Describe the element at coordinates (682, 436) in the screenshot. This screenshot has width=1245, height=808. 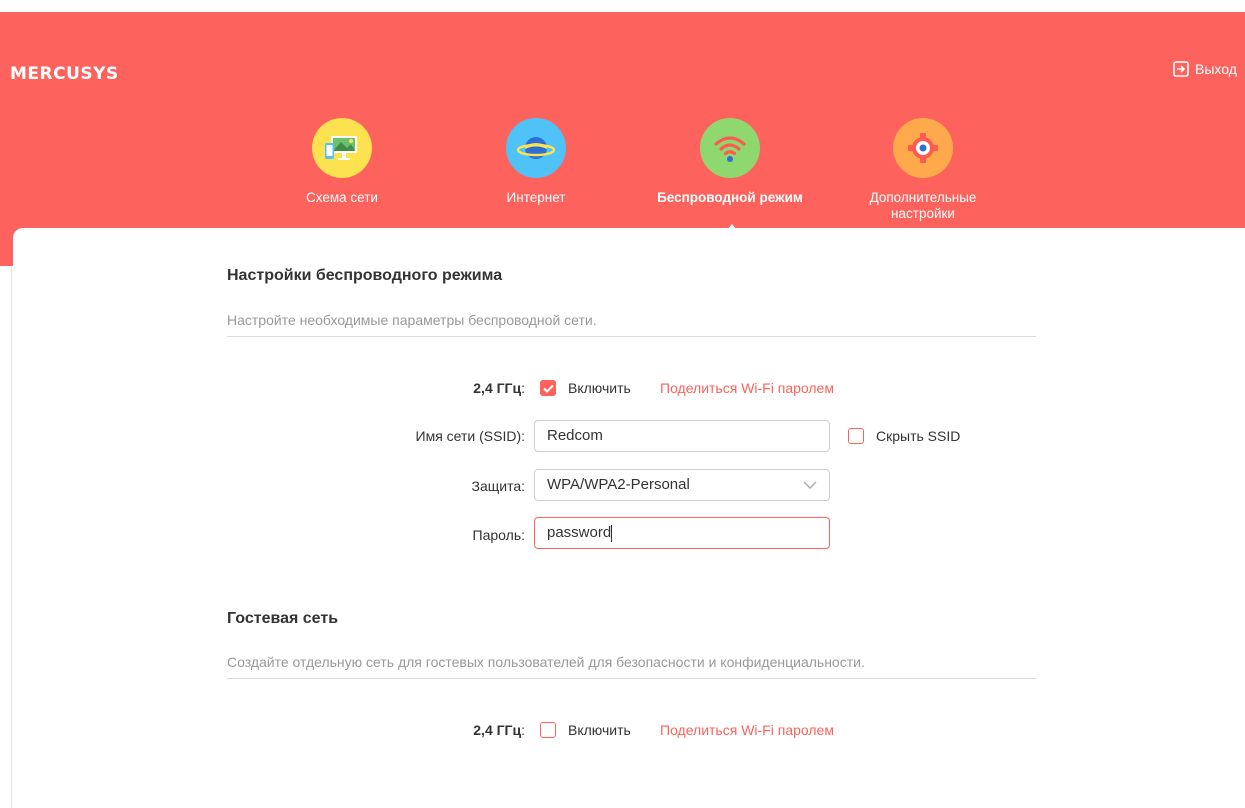
I see `ssid-input: Redcom` at that location.